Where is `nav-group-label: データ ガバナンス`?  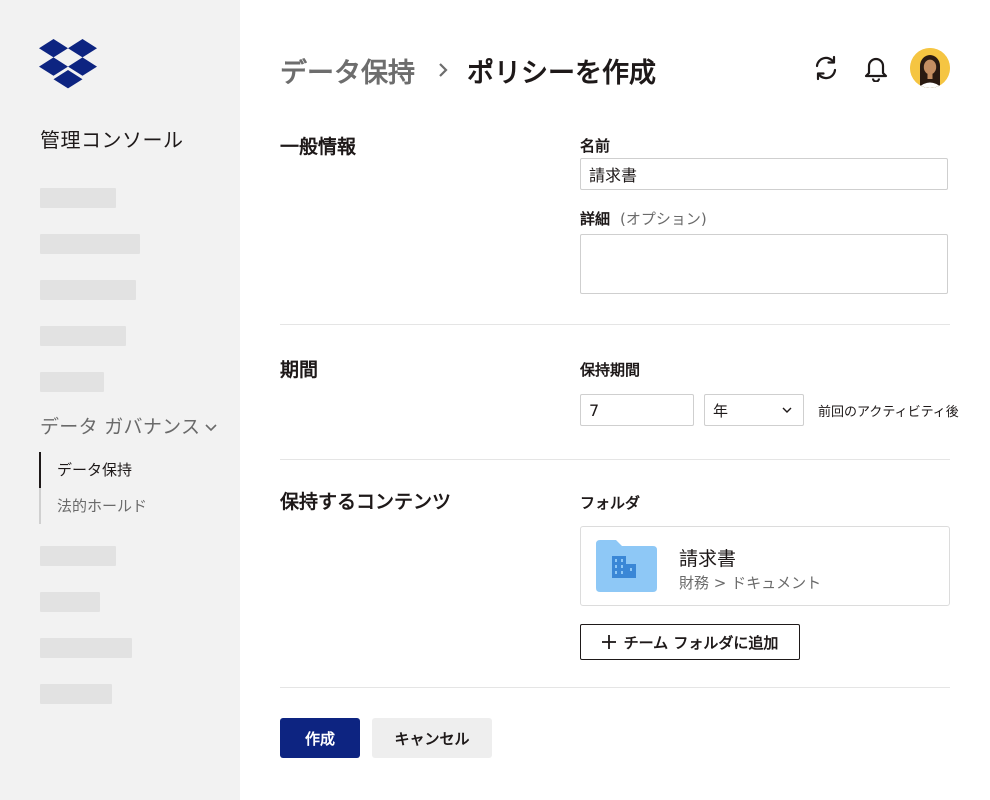 nav-group-label: データ ガバナンス is located at coordinates (120, 427).